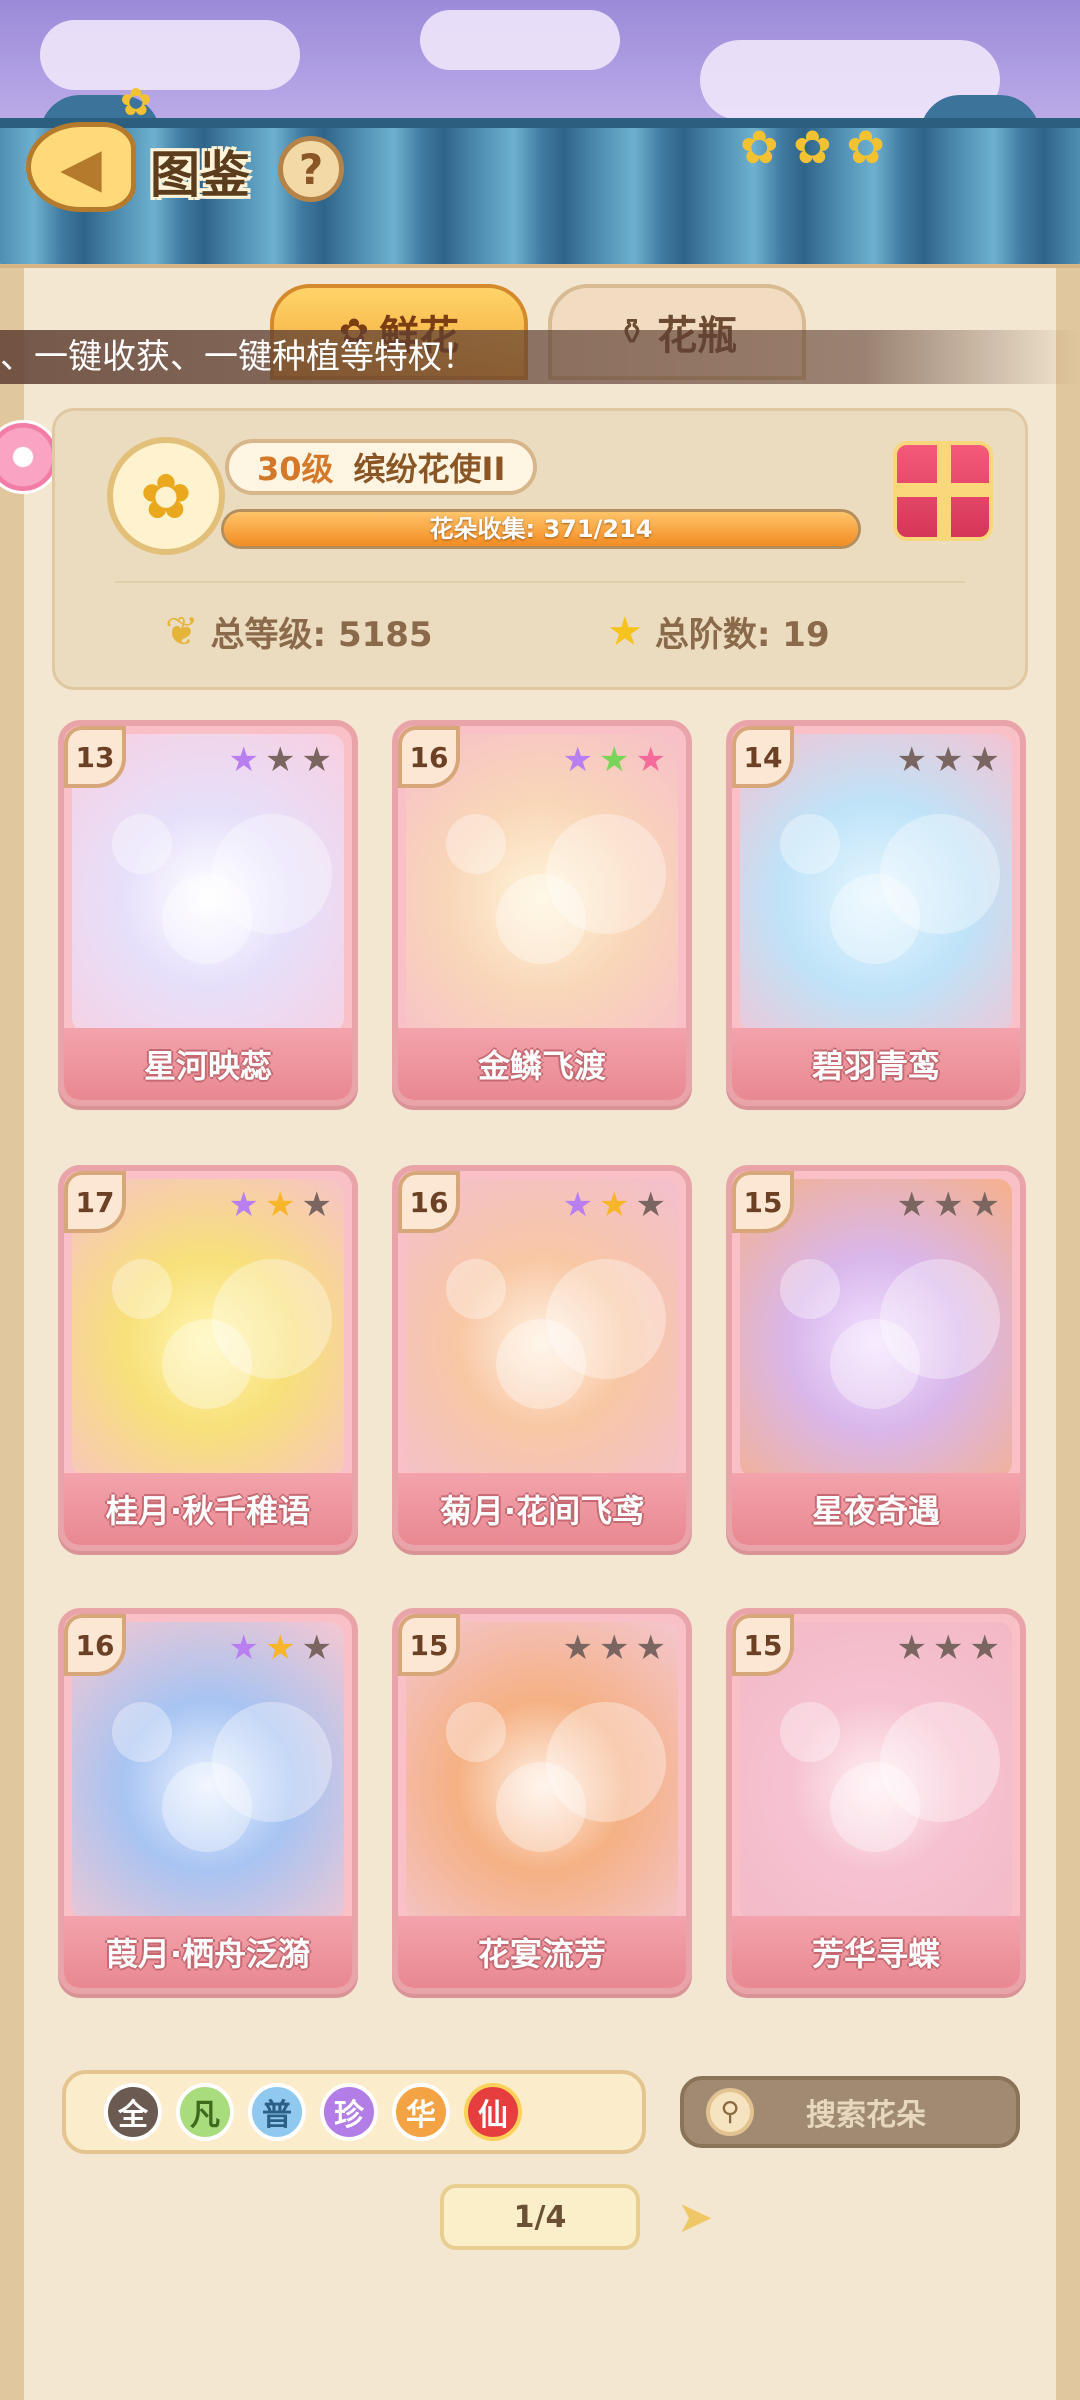  Describe the element at coordinates (133, 2112) in the screenshot. I see `filter-all: 全` at that location.